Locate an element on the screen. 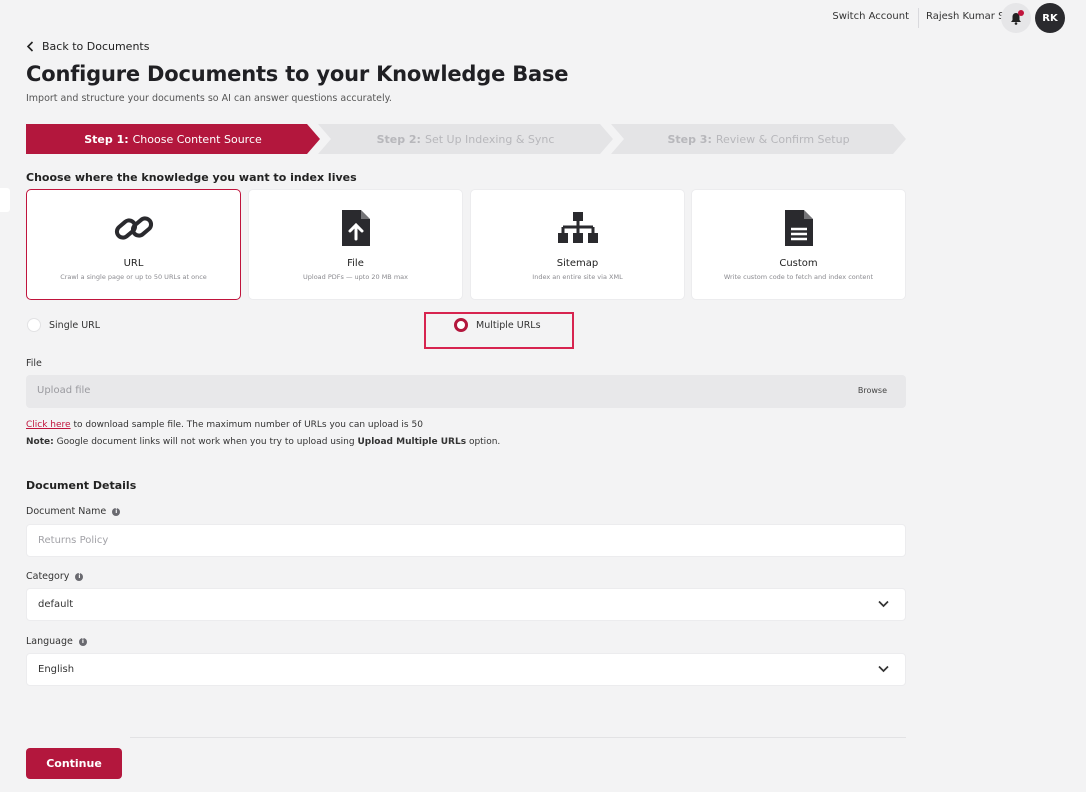  step-2-label: Set Up Indexing & Sync is located at coordinates (489, 139).